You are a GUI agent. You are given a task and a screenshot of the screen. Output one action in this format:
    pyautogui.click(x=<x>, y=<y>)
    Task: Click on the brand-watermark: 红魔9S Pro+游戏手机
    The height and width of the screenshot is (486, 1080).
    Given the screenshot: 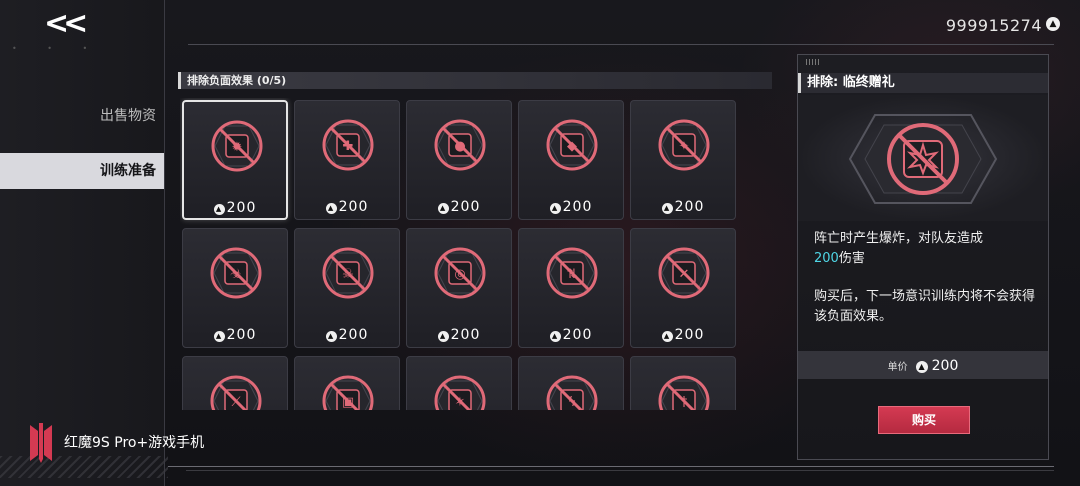 What is the action you would take?
    pyautogui.click(x=115, y=442)
    